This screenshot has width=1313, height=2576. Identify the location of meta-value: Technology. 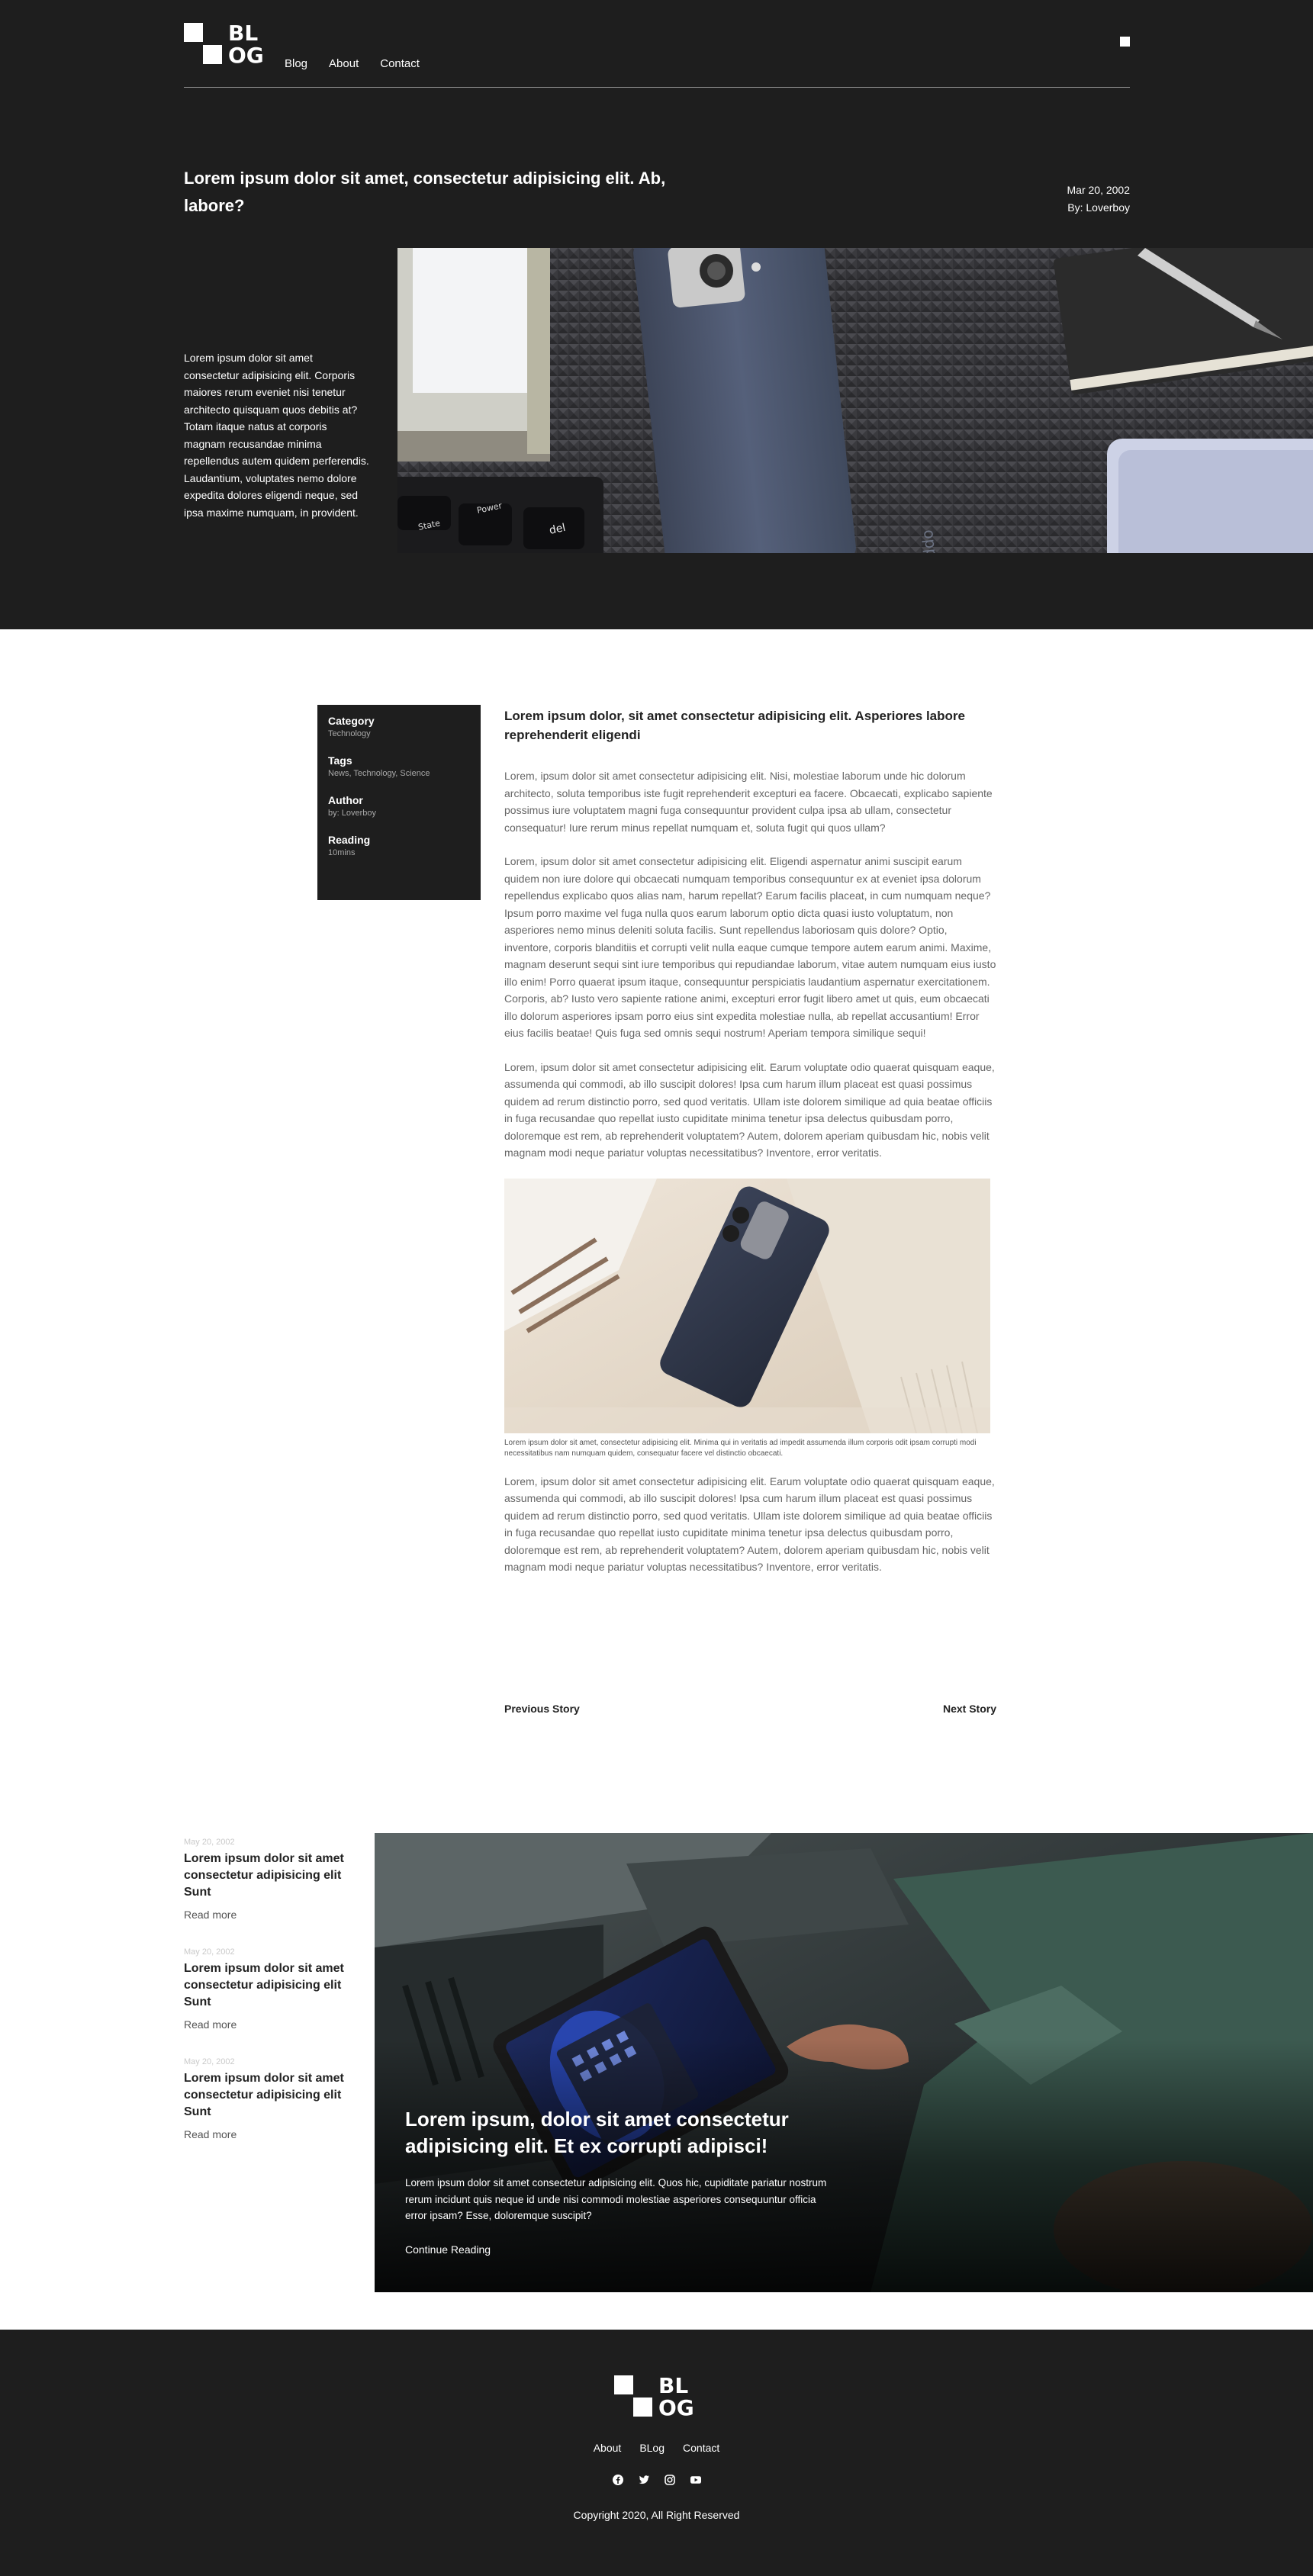
(349, 733).